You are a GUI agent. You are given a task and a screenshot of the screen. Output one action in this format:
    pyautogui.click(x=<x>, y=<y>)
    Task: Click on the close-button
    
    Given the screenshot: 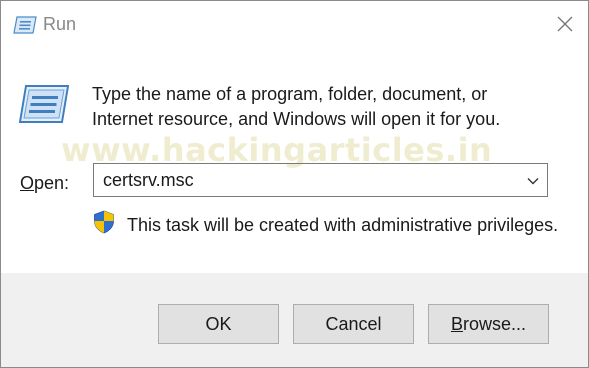 What is the action you would take?
    pyautogui.click(x=565, y=24)
    